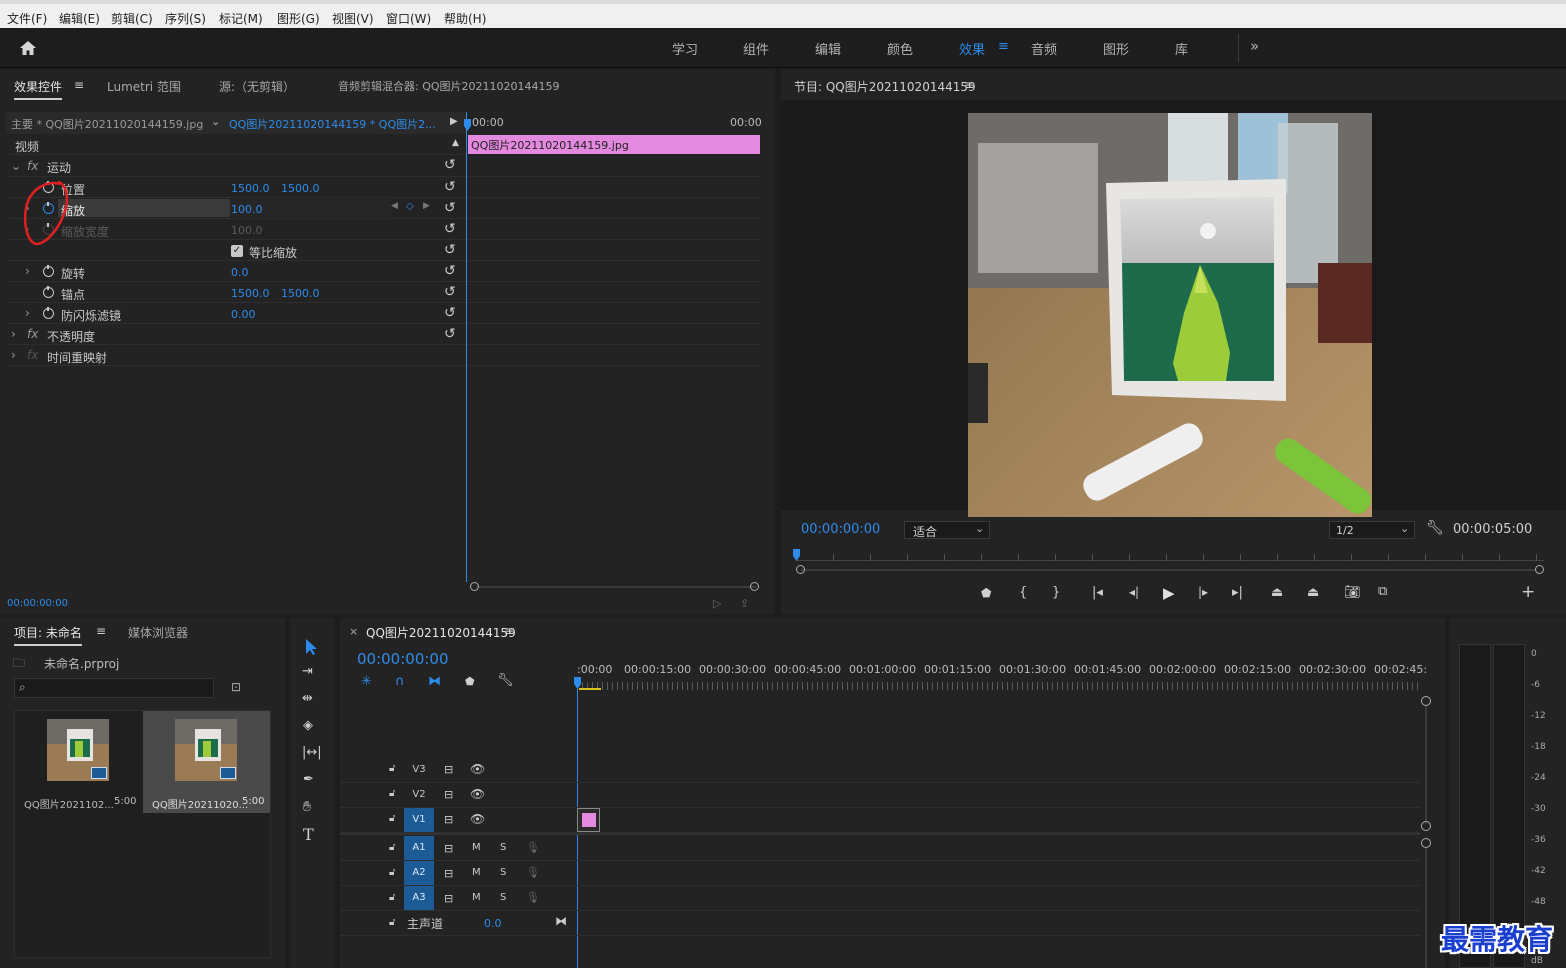 This screenshot has height=968, width=1566. Describe the element at coordinates (353, 18) in the screenshot. I see `menu-view: 视图(V)` at that location.